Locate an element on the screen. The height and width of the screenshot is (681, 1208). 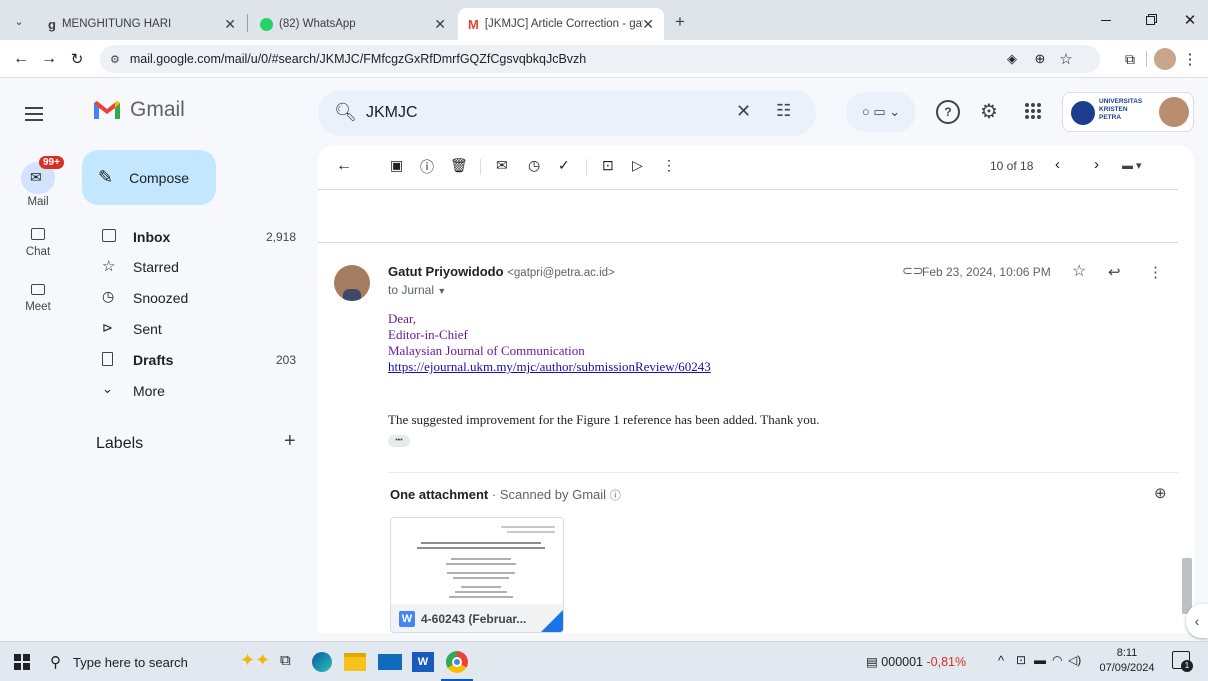
rail-meet: Meet is located at coordinates (38, 298).